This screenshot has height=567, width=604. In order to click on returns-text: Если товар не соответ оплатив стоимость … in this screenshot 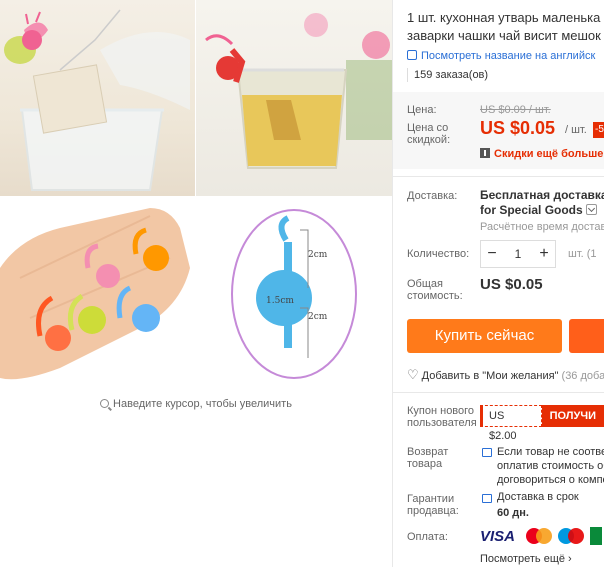, I will do `click(550, 466)`.